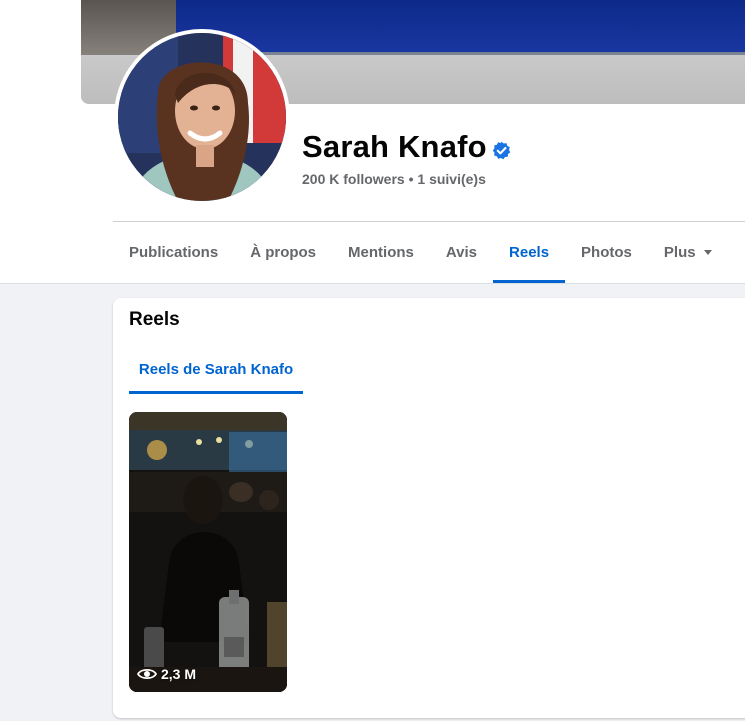  I want to click on reel-thumbnail-art, so click(208, 552).